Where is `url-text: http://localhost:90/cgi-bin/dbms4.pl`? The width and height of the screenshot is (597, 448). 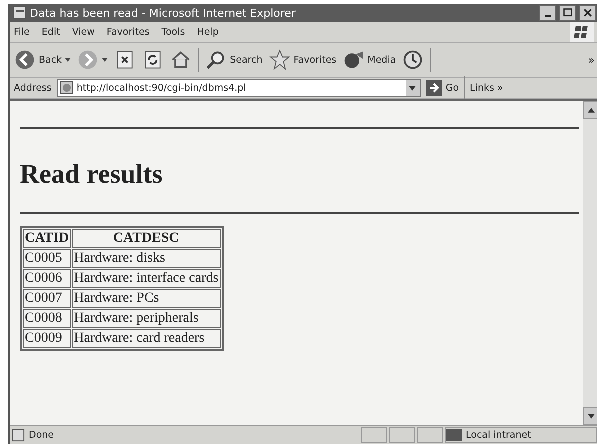
url-text: http://localhost:90/cgi-bin/dbms4.pl is located at coordinates (161, 88).